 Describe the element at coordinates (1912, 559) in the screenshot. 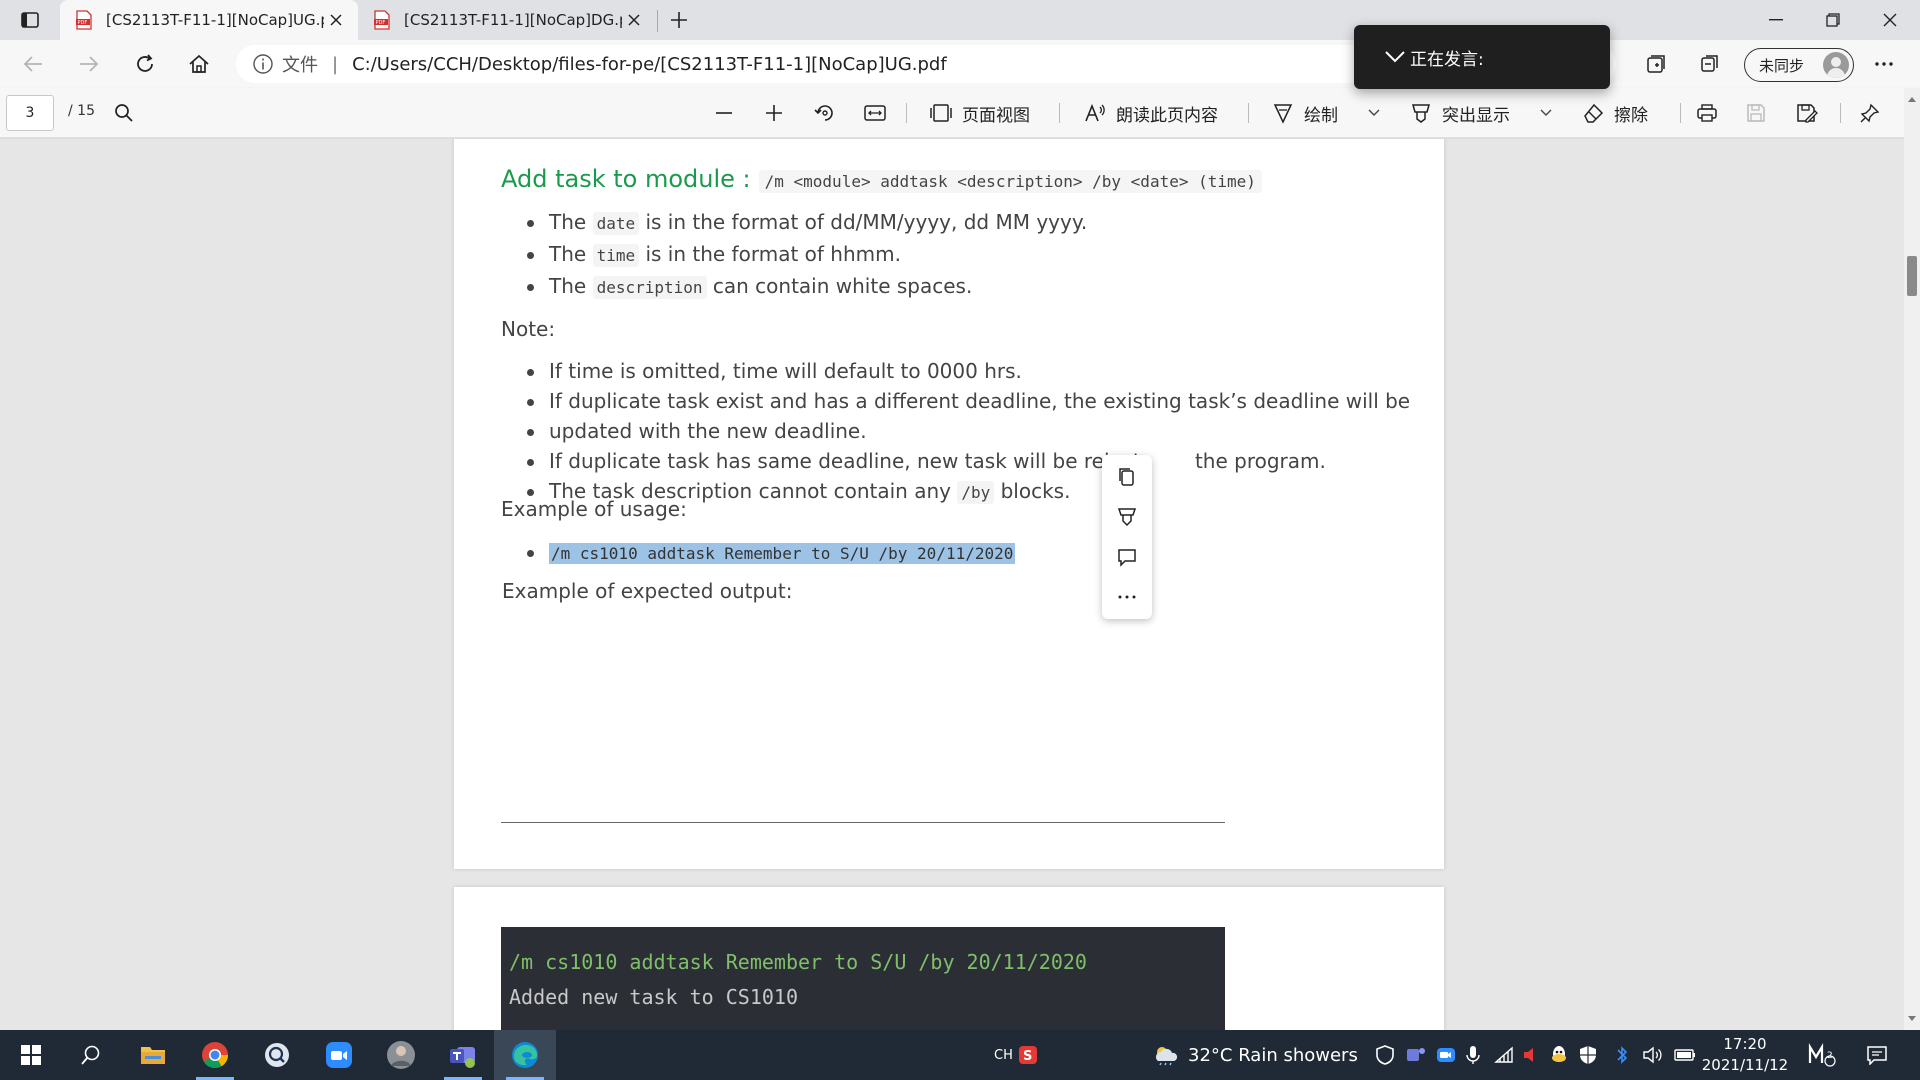

I see `vertical-scrollbar` at that location.